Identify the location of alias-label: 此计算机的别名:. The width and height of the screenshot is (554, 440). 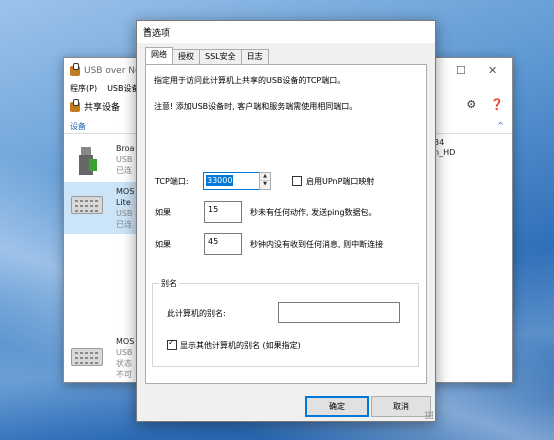
(196, 313).